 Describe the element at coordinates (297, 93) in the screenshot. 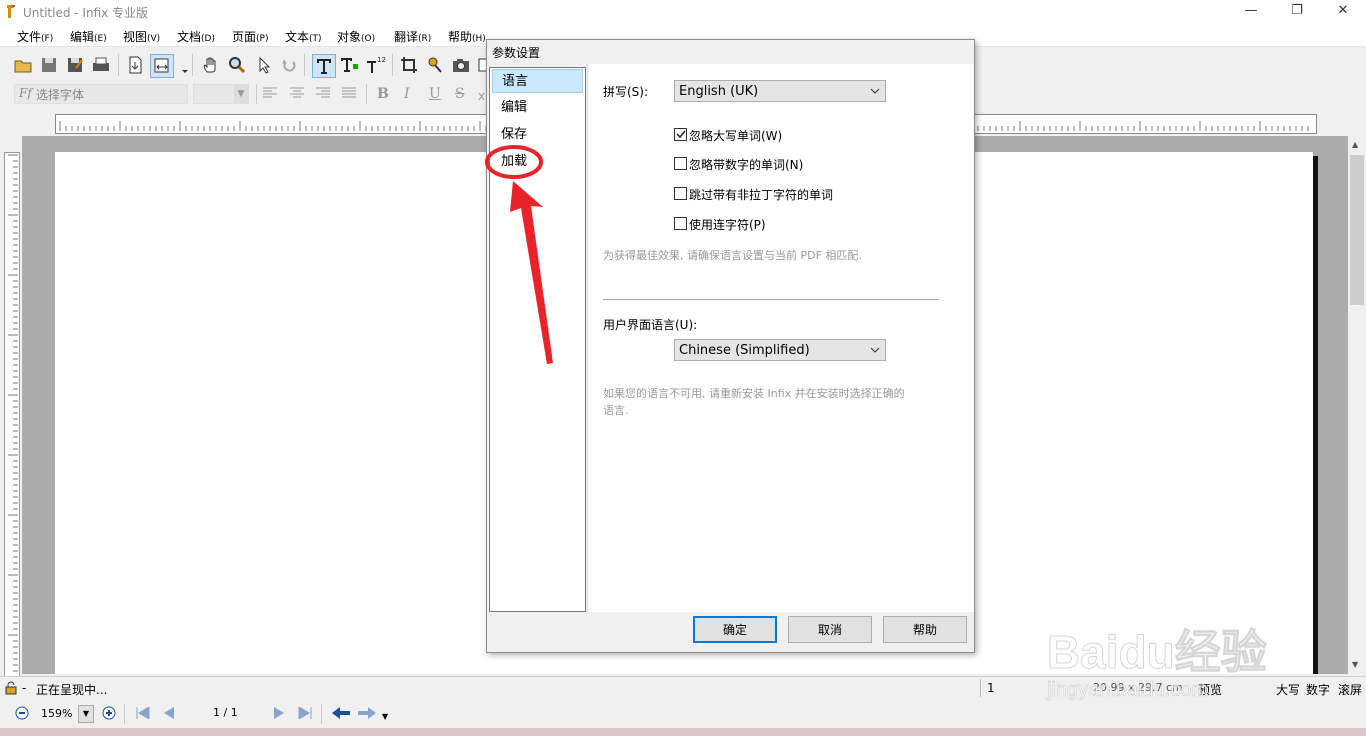

I see `align-center-icon` at that location.